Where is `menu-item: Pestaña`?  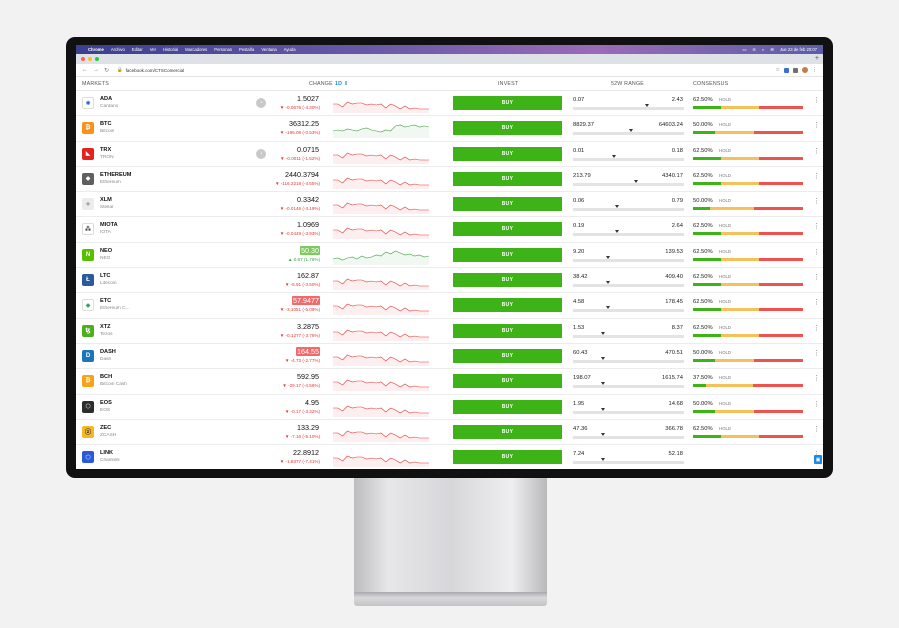 menu-item: Pestaña is located at coordinates (246, 49).